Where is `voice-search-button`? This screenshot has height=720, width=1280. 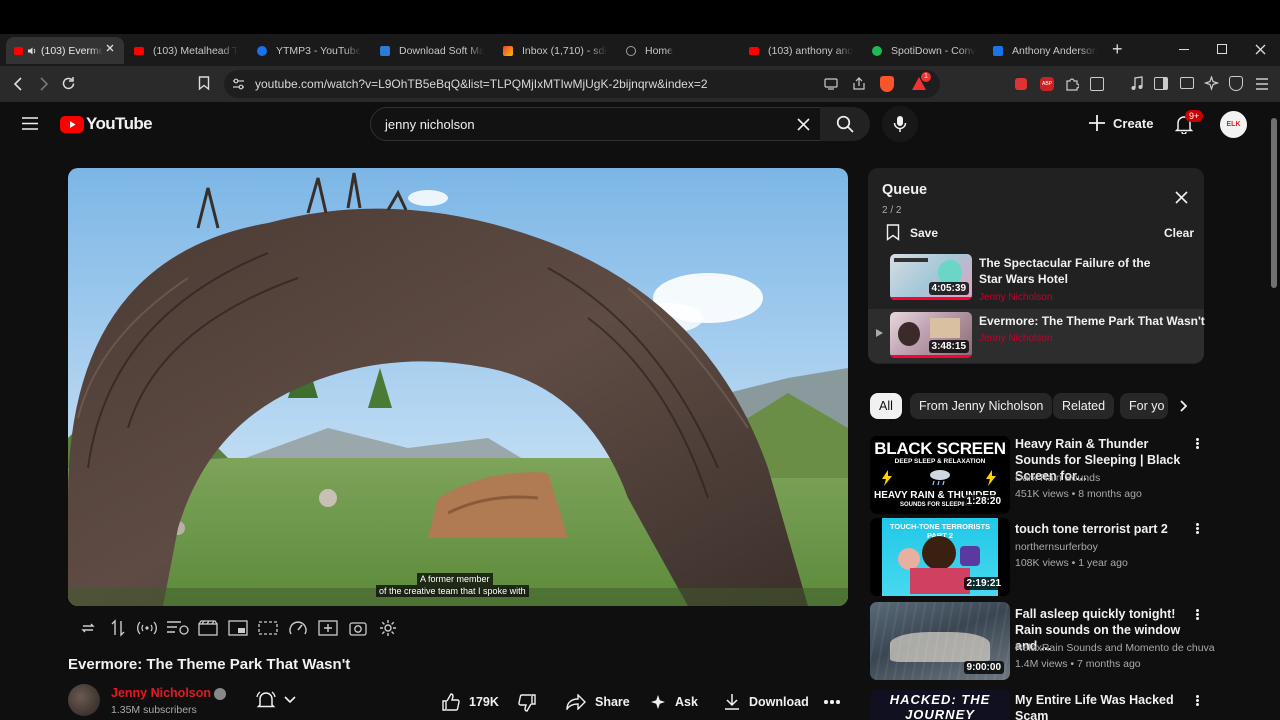
voice-search-button is located at coordinates (900, 124).